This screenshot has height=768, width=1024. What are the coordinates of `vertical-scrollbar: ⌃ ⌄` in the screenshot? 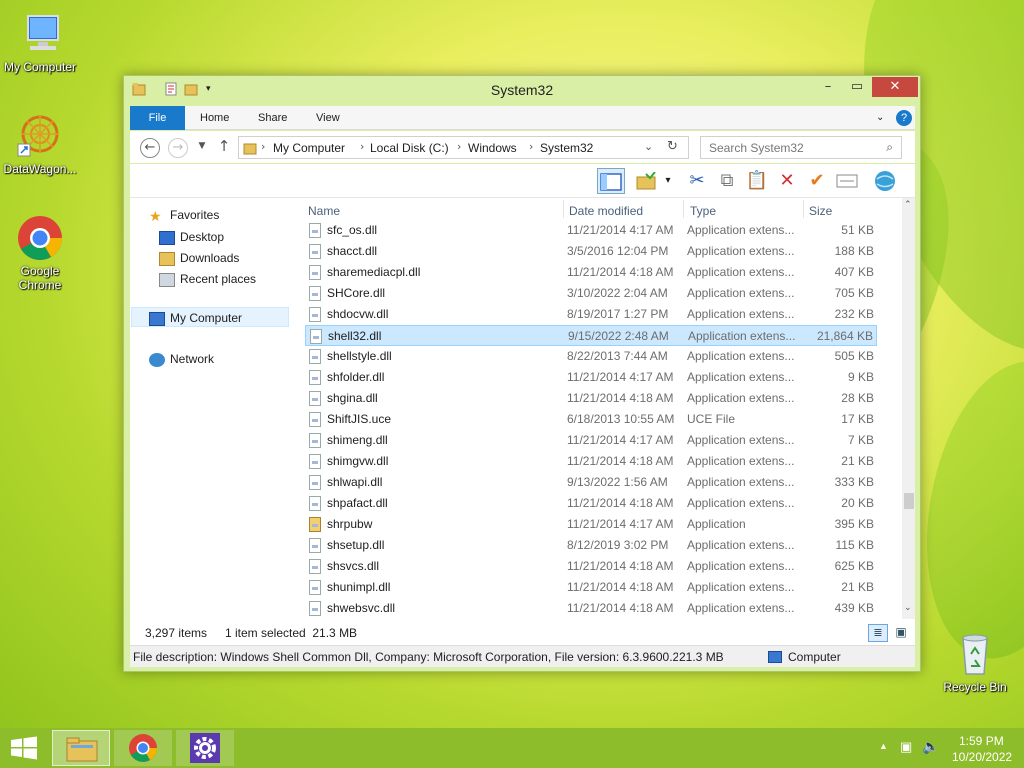 It's located at (908, 408).